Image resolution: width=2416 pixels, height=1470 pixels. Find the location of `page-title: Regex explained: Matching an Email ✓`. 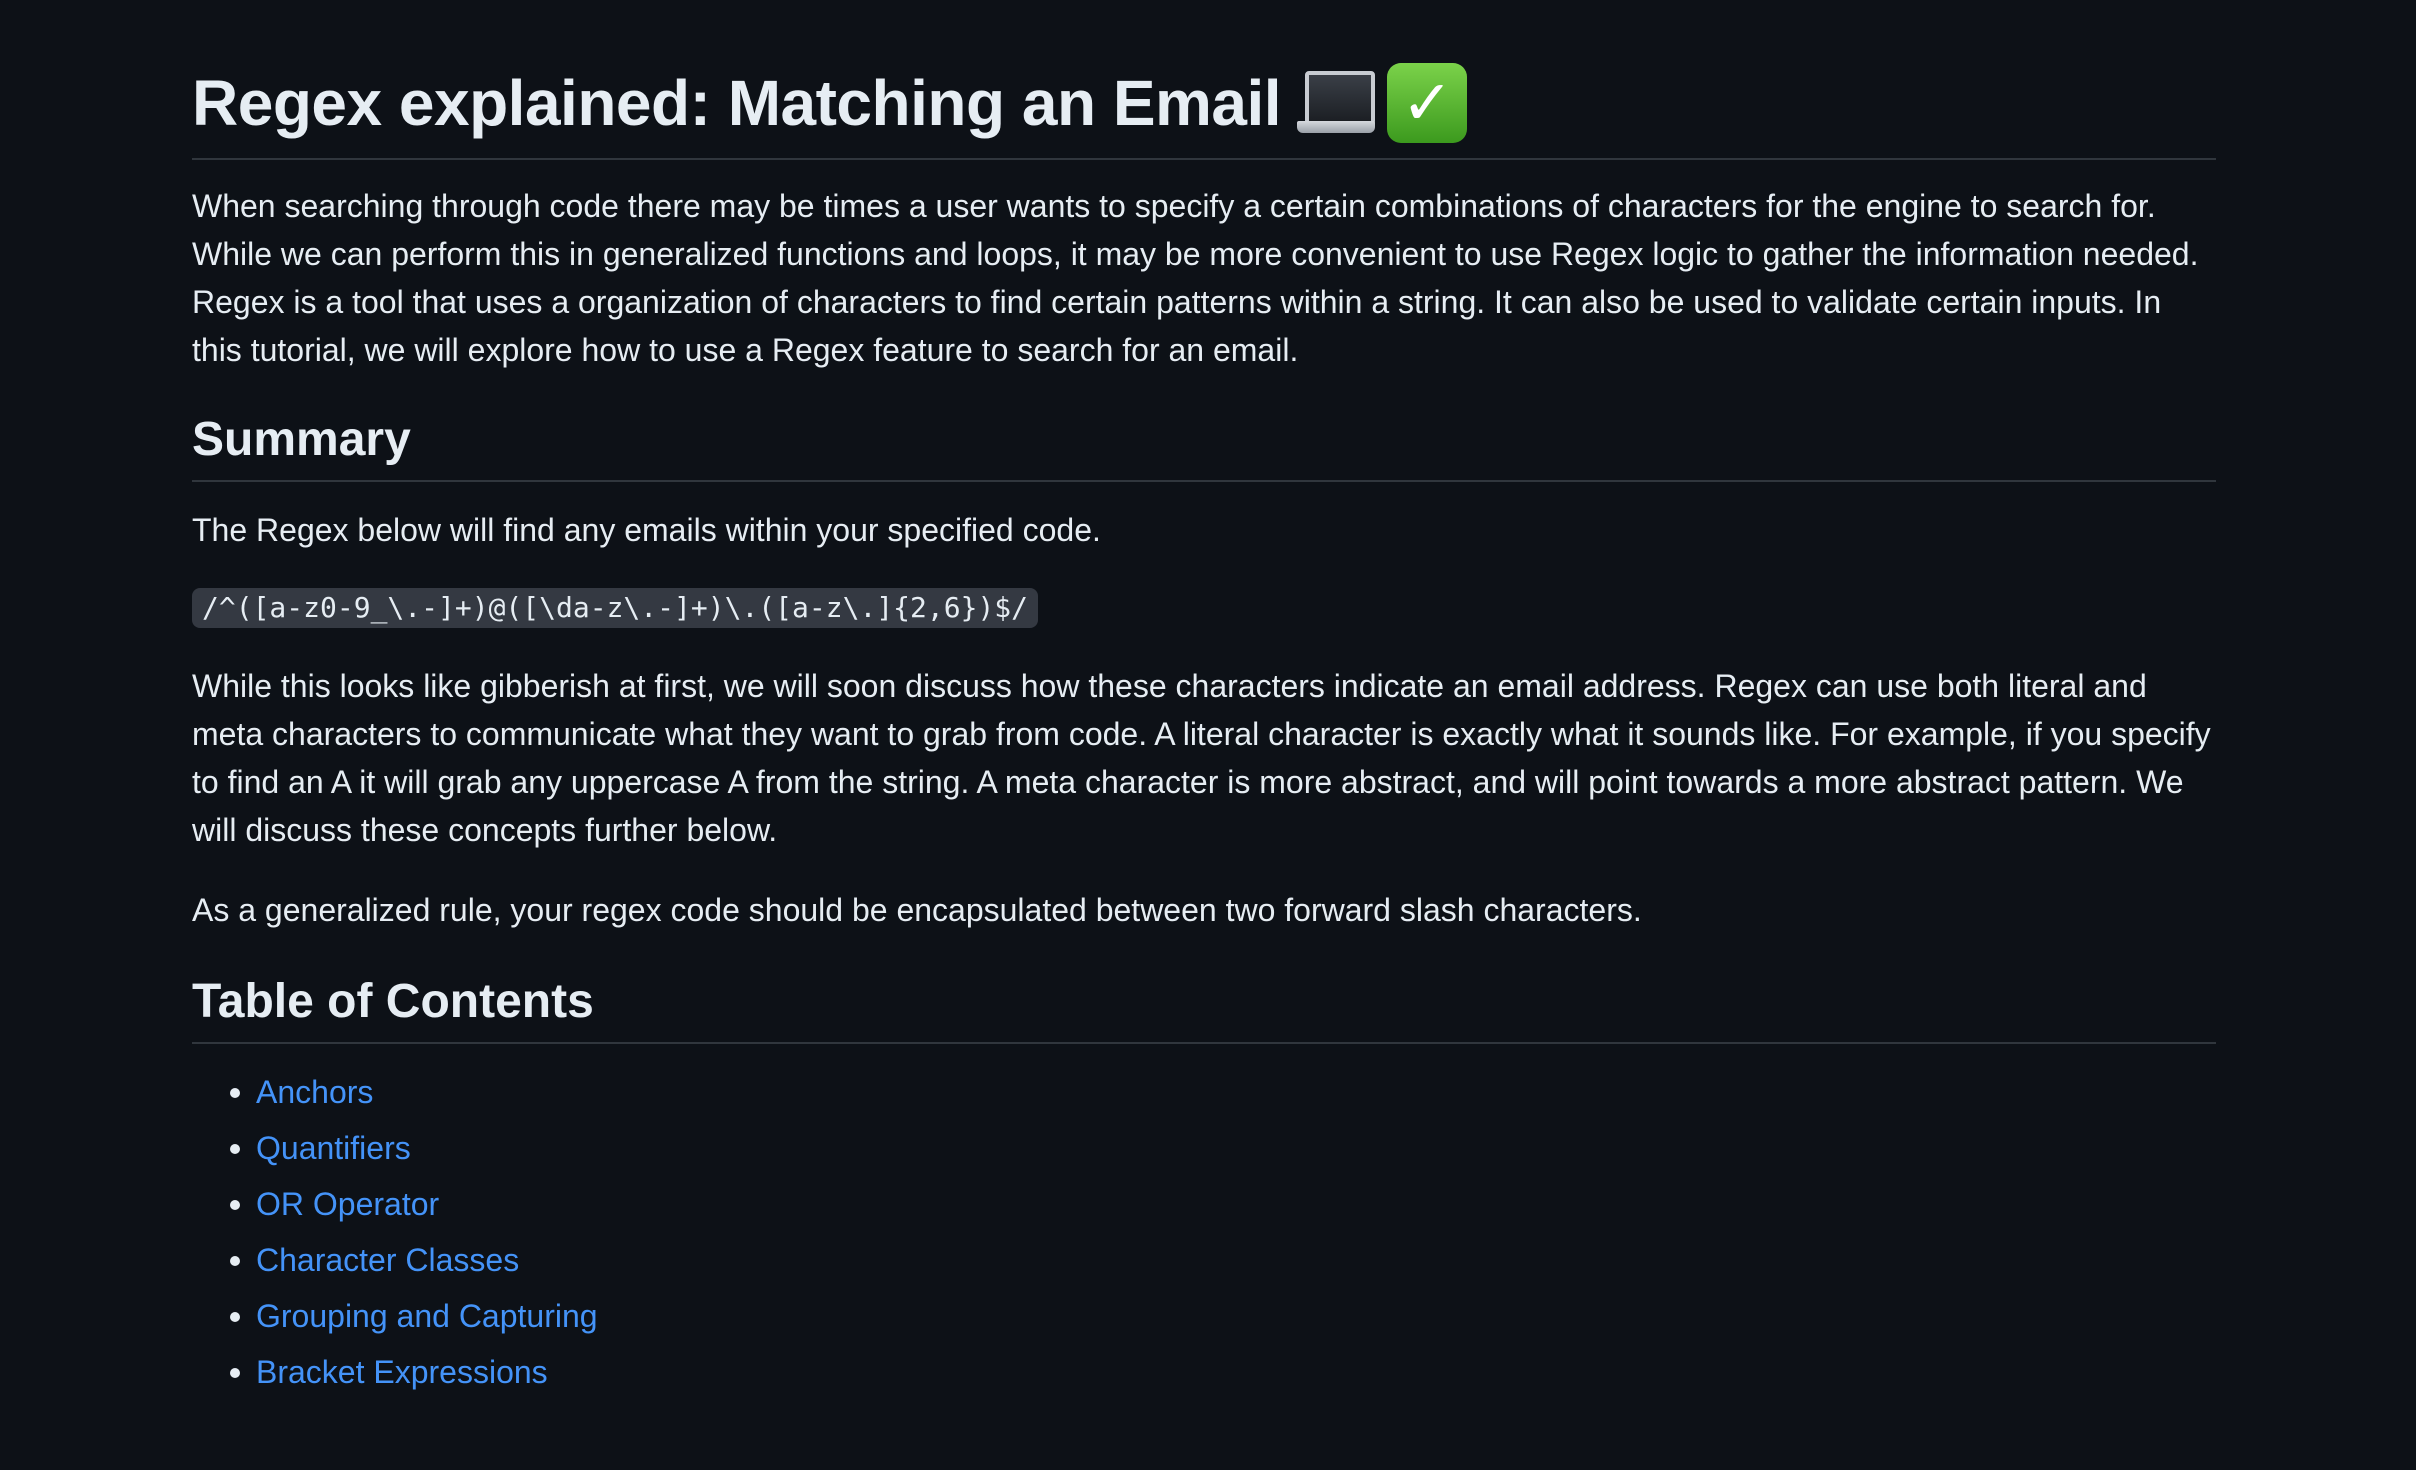

page-title: Regex explained: Matching an Email ✓ is located at coordinates (1204, 80).